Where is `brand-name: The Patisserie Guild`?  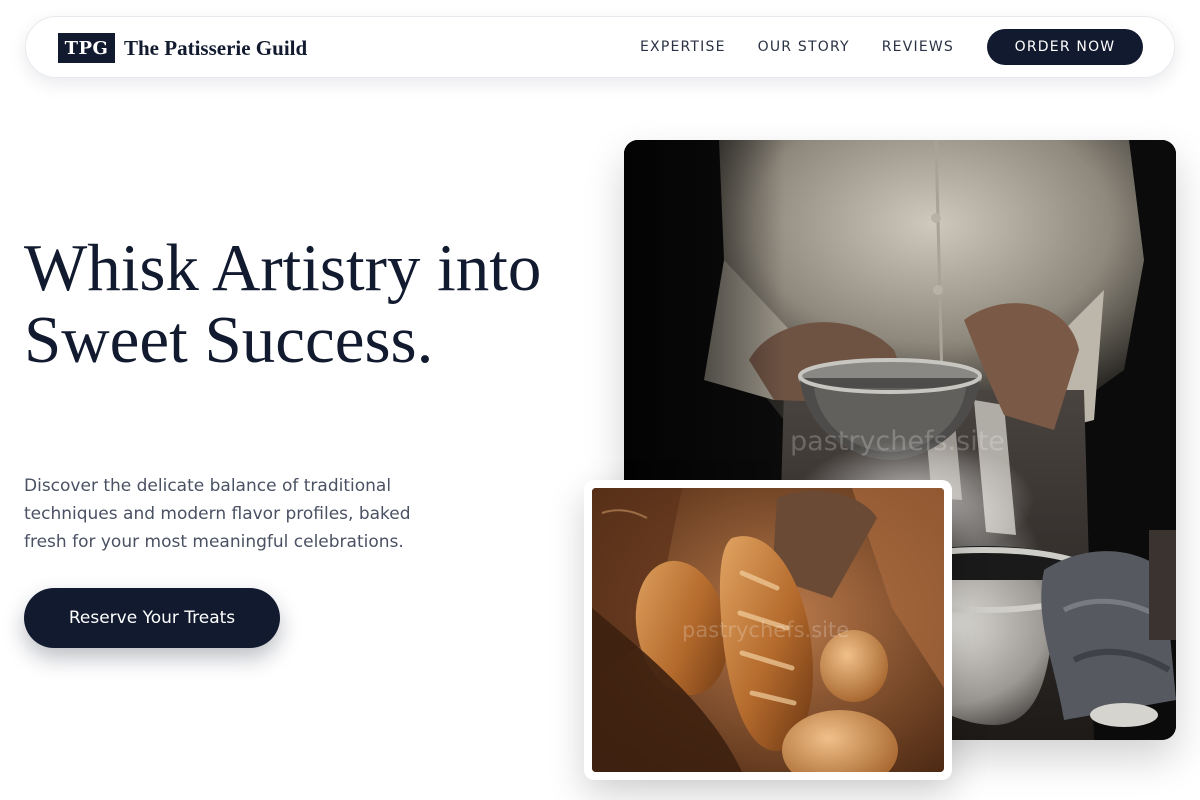 brand-name: The Patisserie Guild is located at coordinates (215, 48).